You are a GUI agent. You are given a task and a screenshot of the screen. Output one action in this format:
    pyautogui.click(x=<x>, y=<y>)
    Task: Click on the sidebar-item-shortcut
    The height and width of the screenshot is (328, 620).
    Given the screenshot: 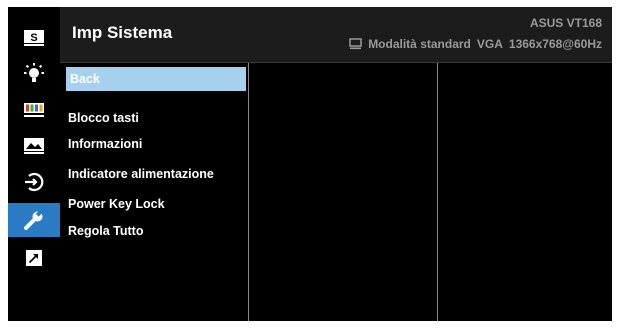 What is the action you would take?
    pyautogui.click(x=34, y=258)
    